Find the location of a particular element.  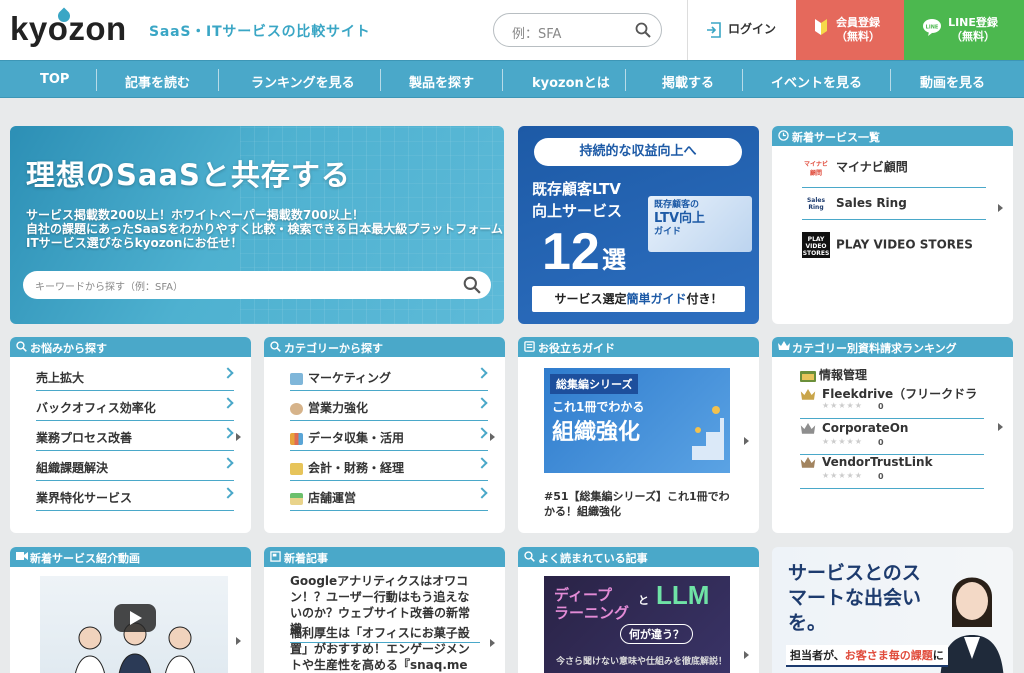

salesring-logo: Sales Ring is located at coordinates (816, 203).